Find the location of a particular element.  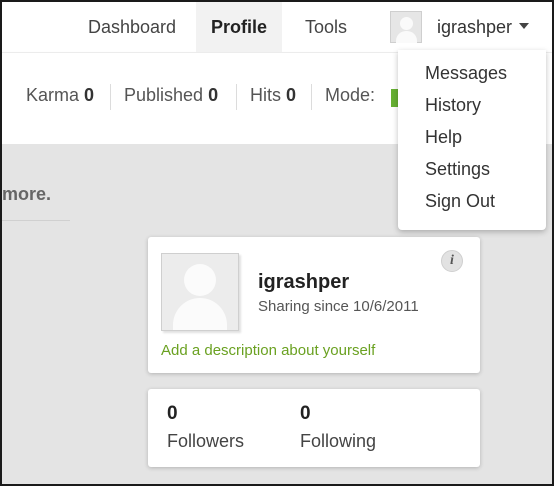

nav-dashboard: Dashboard is located at coordinates (132, 27).